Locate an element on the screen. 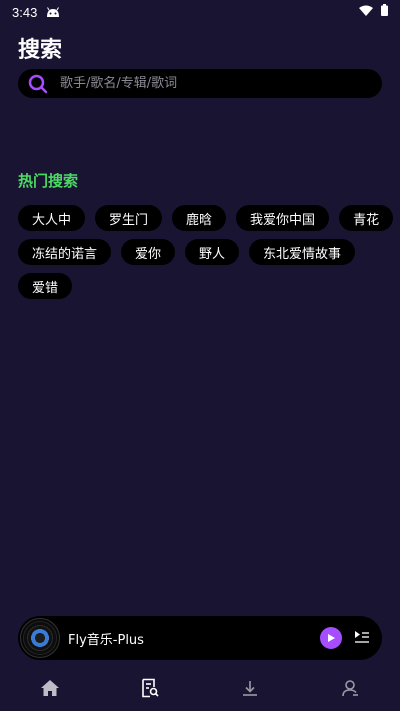  player-controls is located at coordinates (345, 638).